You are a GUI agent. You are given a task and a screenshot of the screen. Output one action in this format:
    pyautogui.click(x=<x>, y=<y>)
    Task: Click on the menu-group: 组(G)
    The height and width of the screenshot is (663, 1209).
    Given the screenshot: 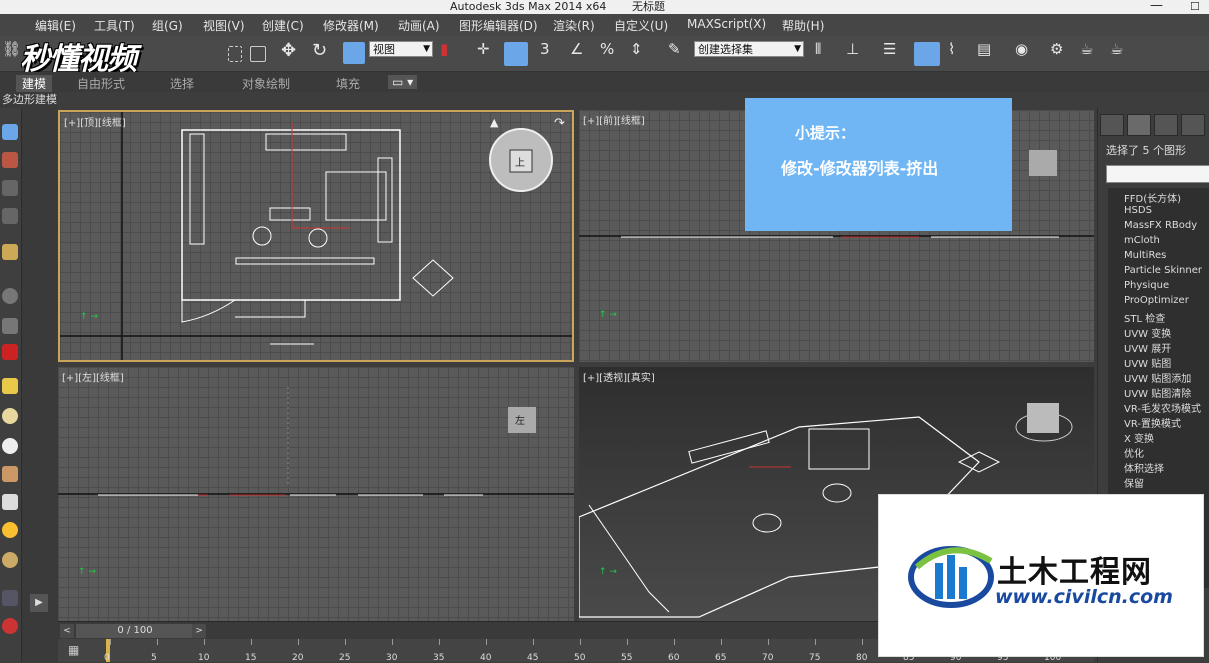 What is the action you would take?
    pyautogui.click(x=167, y=25)
    